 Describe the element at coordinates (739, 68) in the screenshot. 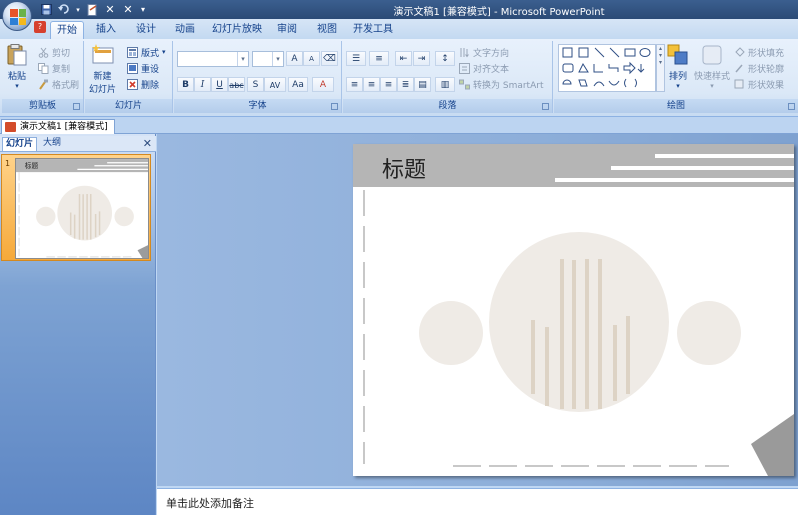

I see `pen-icon` at that location.